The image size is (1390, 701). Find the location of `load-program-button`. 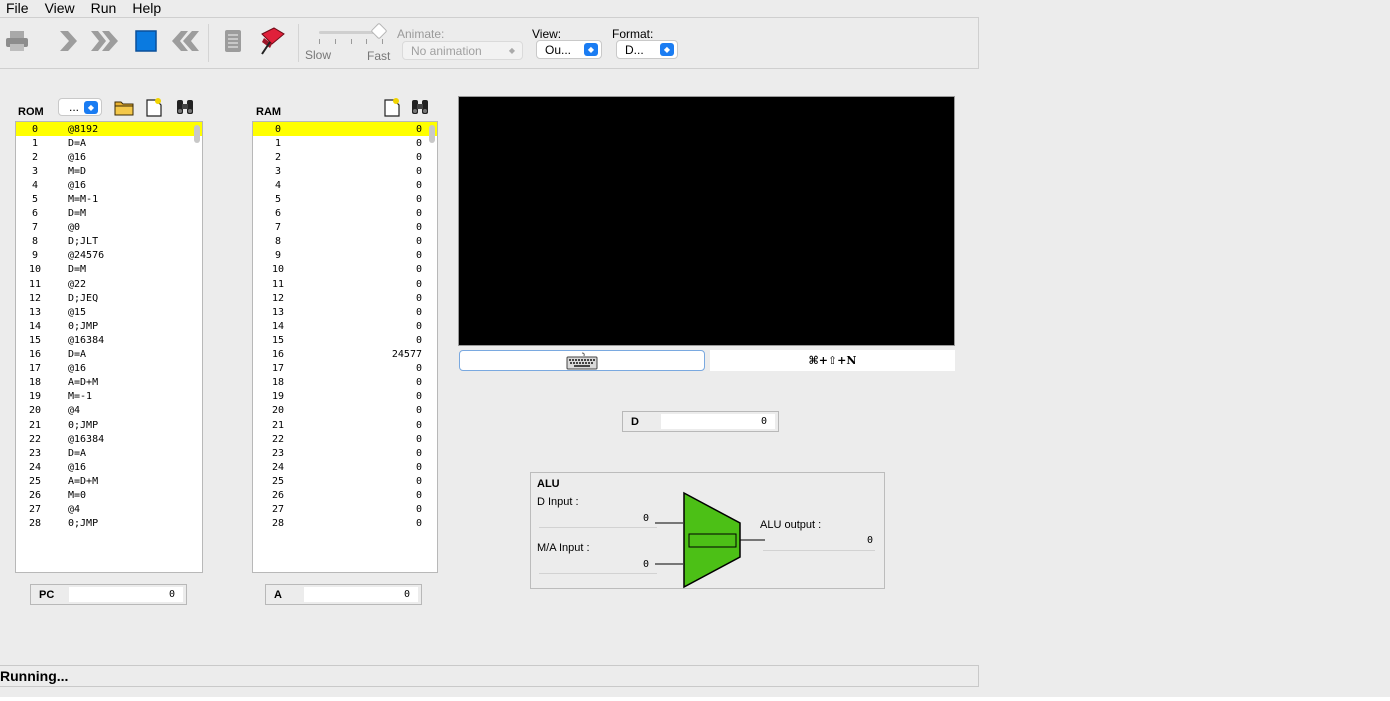

load-program-button is located at coordinates (17, 41).